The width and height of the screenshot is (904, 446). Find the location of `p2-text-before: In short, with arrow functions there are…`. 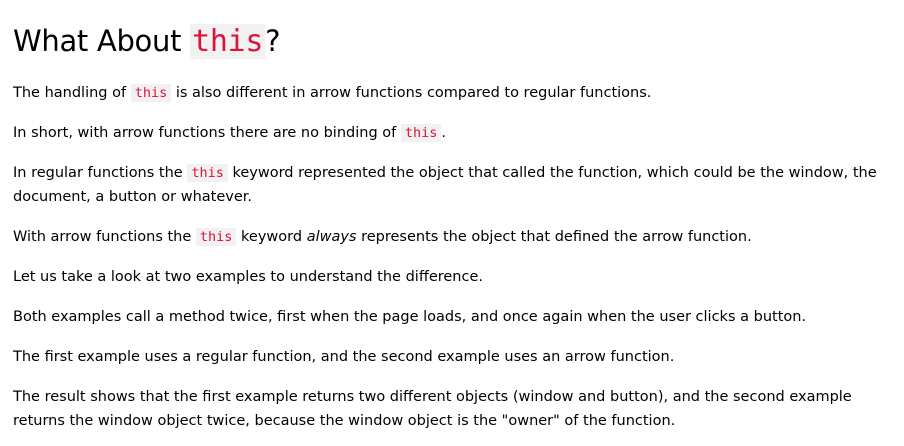

p2-text-before: In short, with arrow functions there are… is located at coordinates (207, 133).